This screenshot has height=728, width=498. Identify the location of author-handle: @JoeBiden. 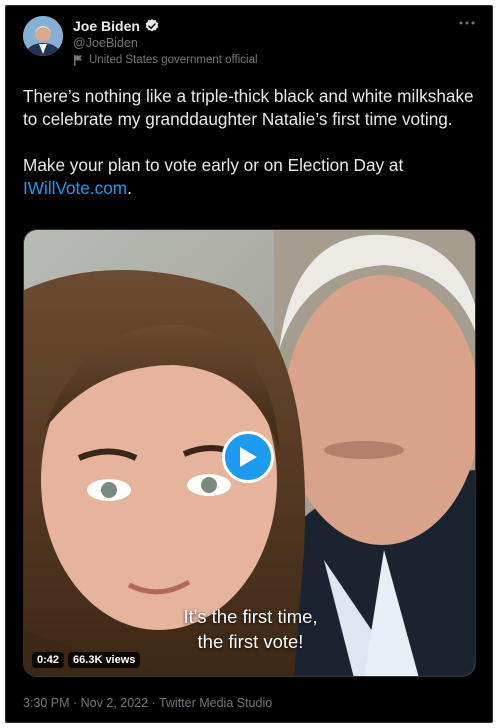
(105, 43).